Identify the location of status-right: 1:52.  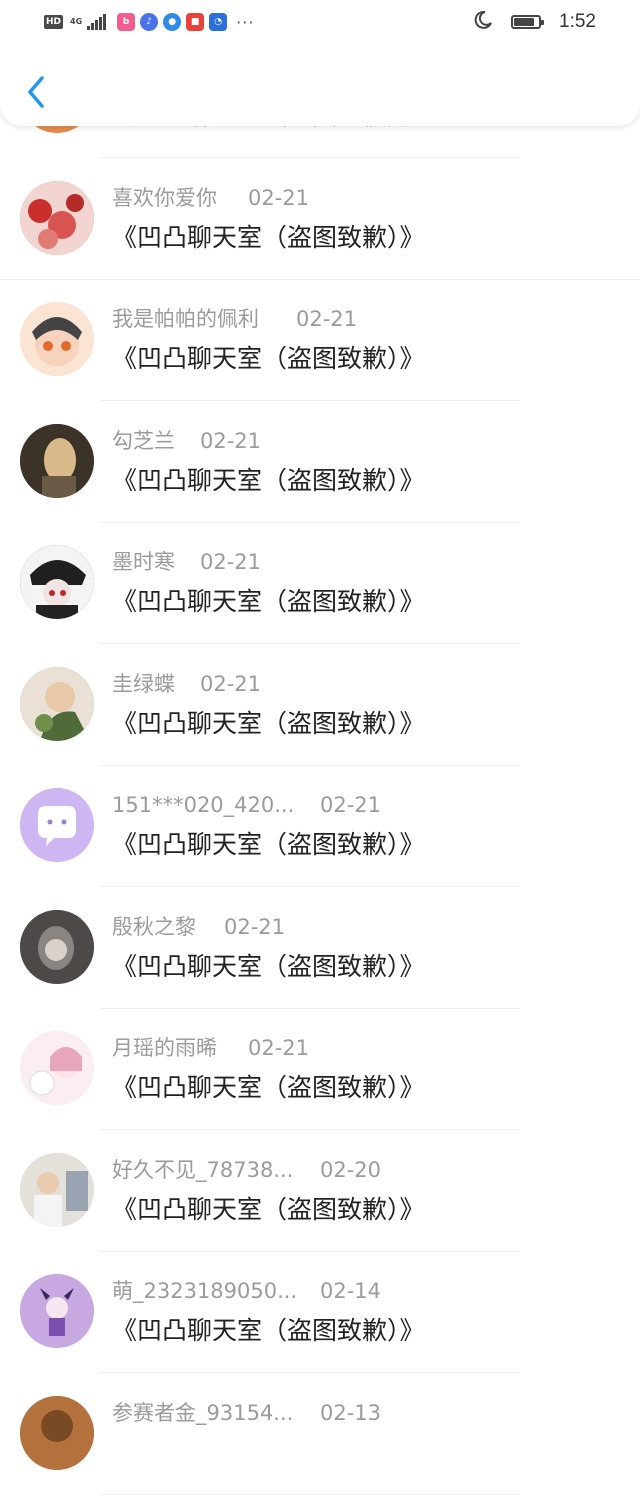
(534, 22).